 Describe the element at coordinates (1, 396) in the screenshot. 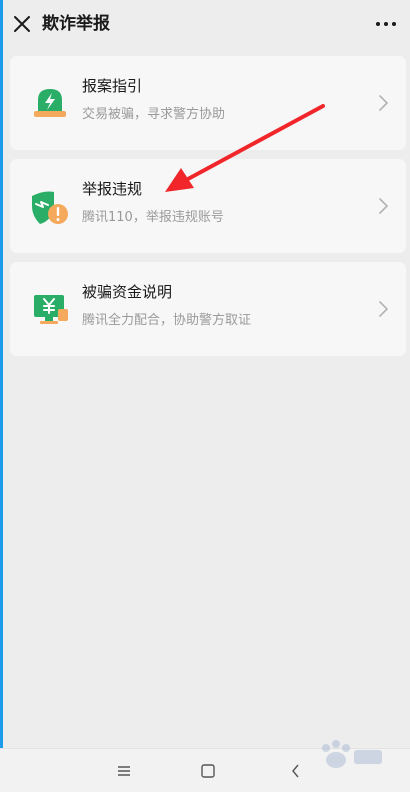

I see `left-edge-bar` at that location.